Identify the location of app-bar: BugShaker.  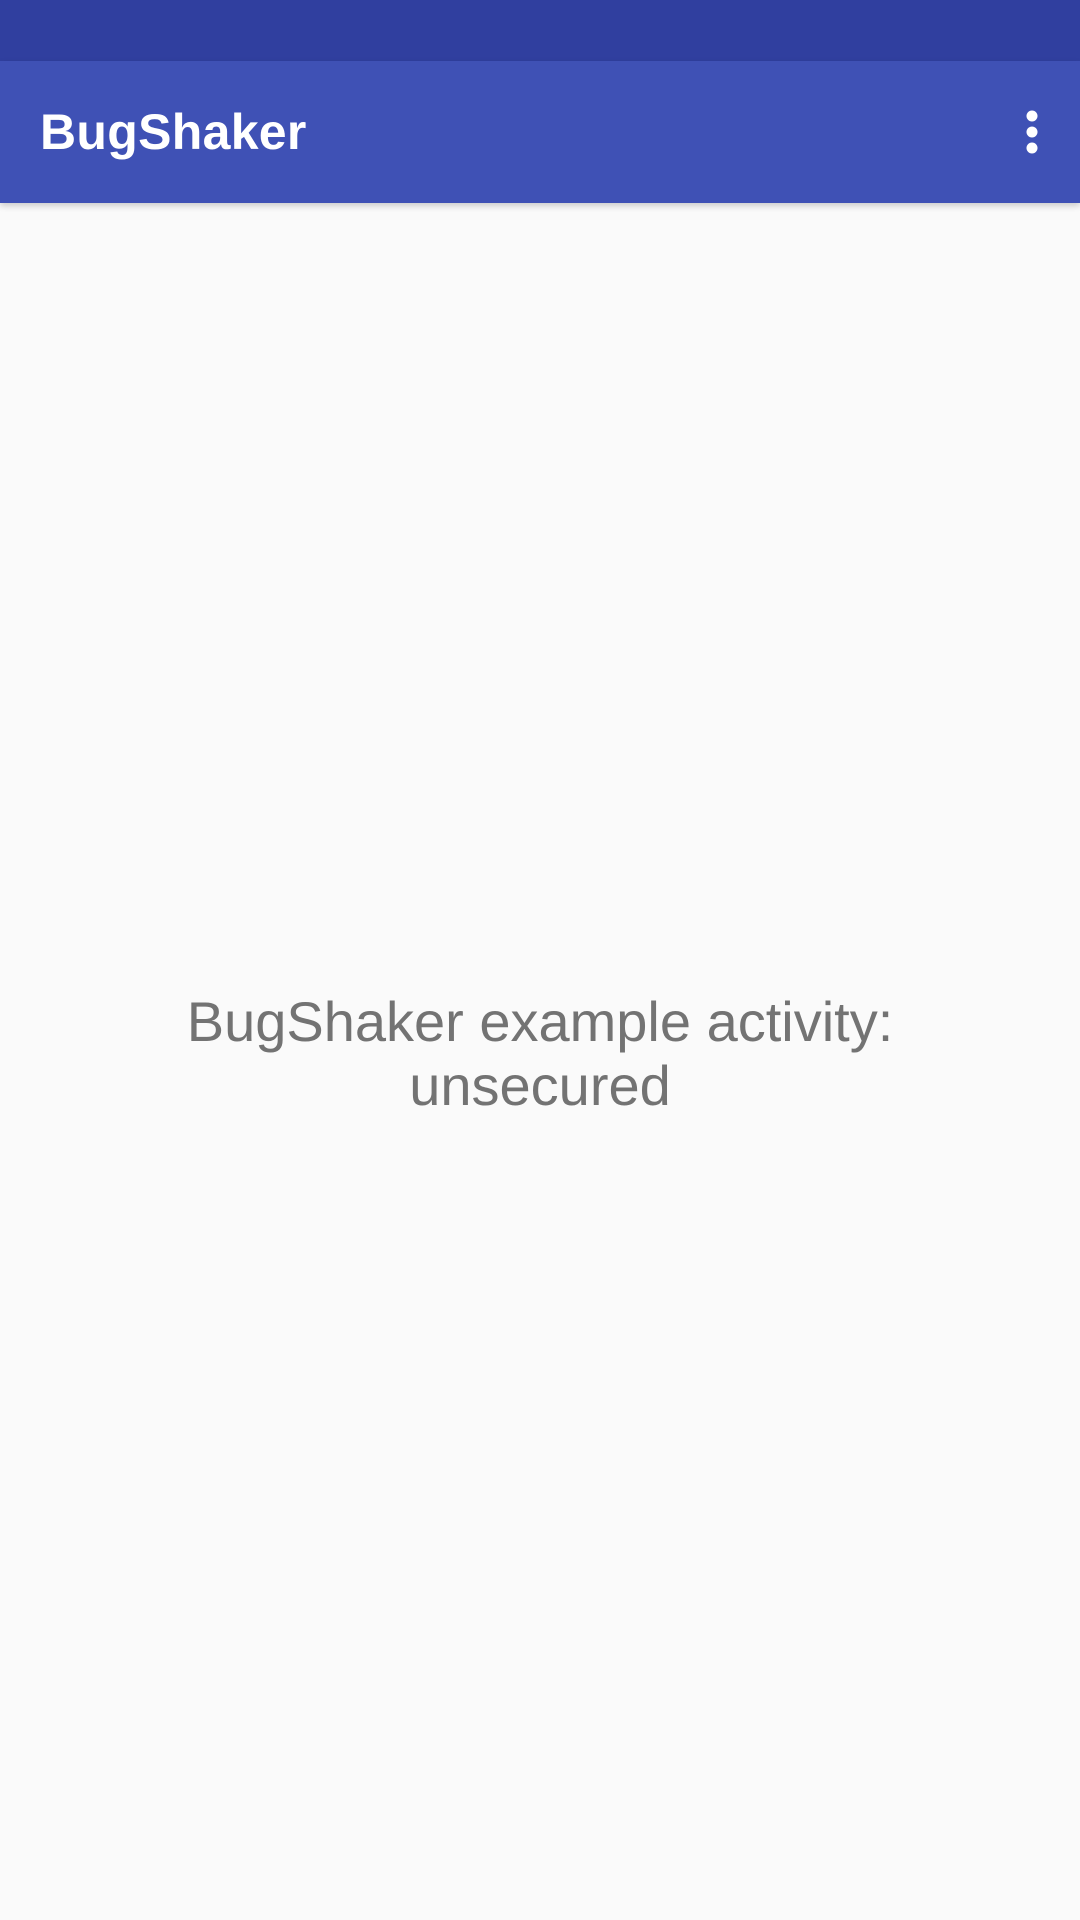
(540, 132).